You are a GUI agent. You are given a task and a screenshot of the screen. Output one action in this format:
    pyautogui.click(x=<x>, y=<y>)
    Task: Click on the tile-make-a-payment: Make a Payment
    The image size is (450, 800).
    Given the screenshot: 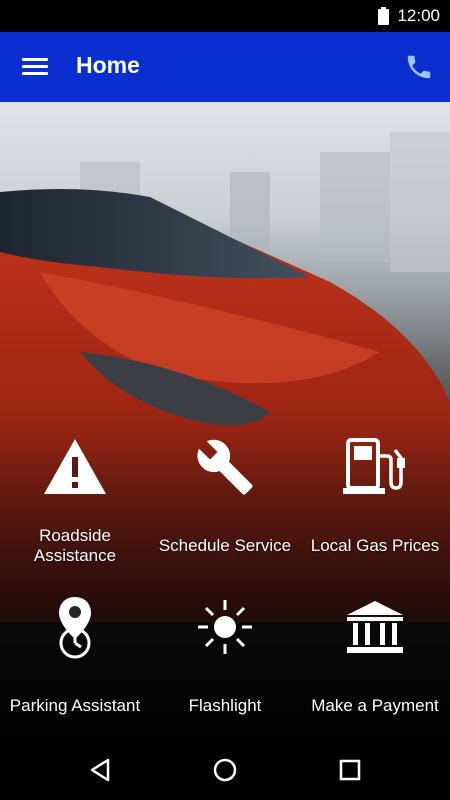 What is the action you would take?
    pyautogui.click(x=375, y=666)
    